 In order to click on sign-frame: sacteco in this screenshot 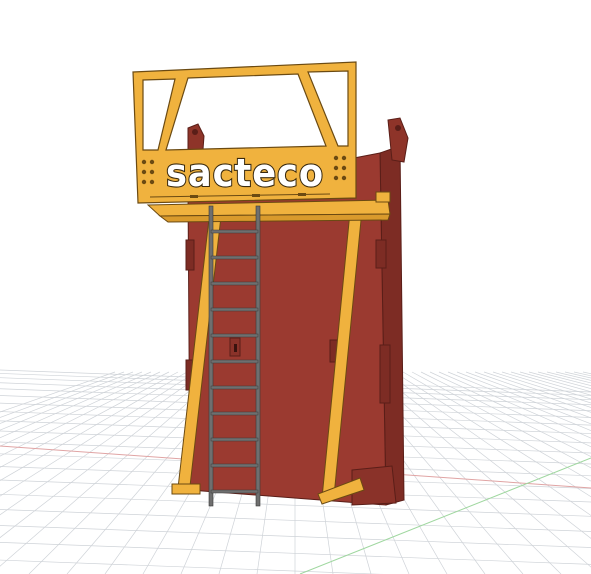, I will do `click(244, 132)`.